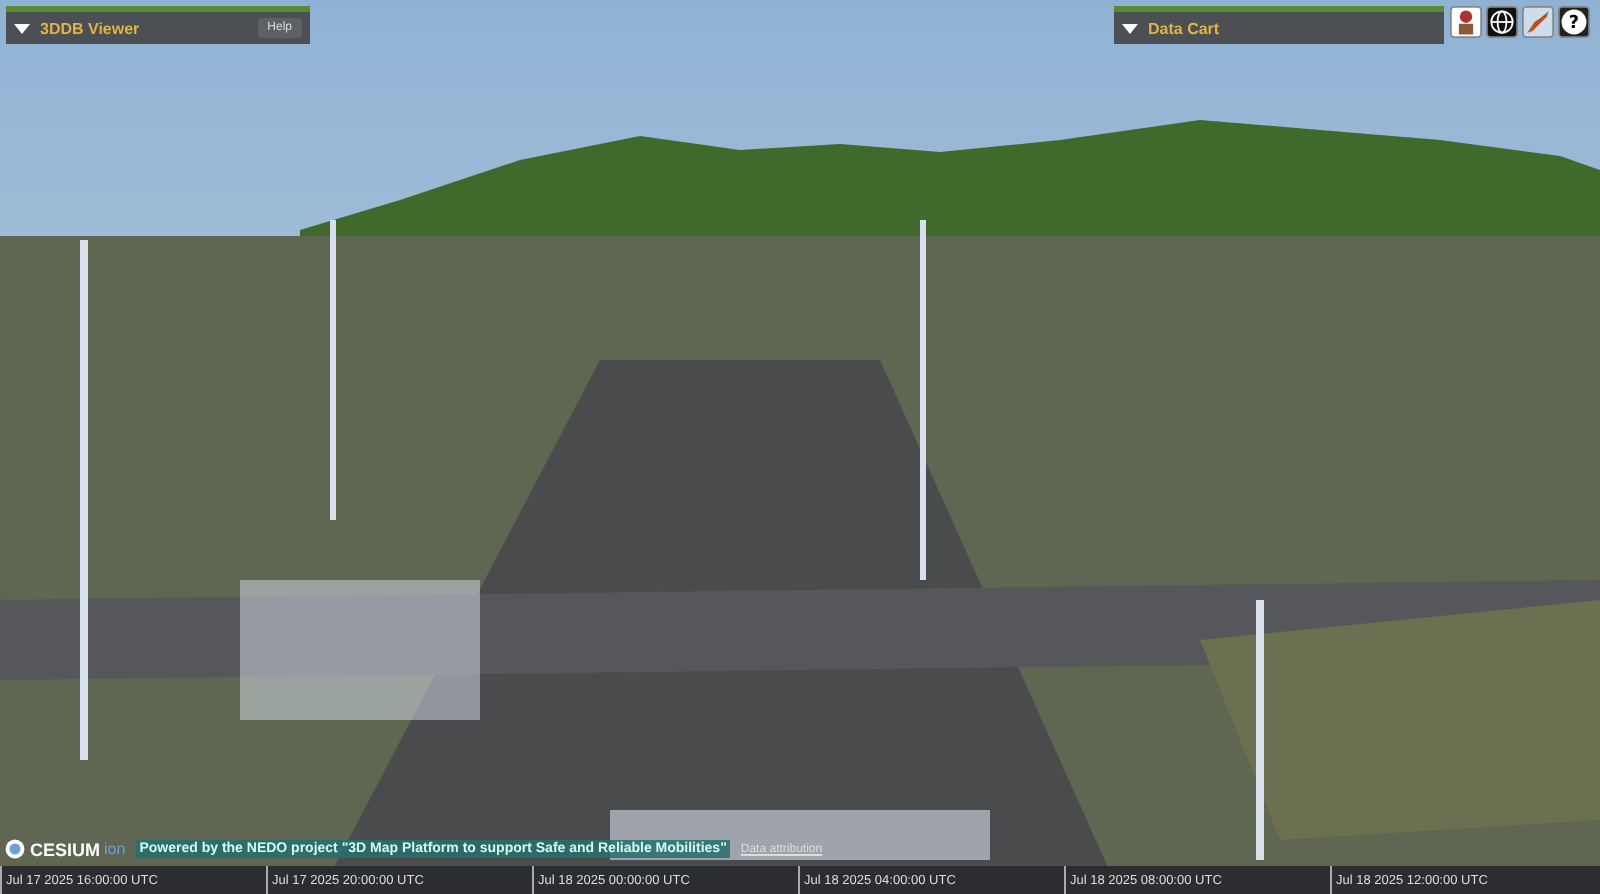 This screenshot has height=894, width=1600. What do you see at coordinates (1574, 22) in the screenshot?
I see `help-icon: ?` at bounding box center [1574, 22].